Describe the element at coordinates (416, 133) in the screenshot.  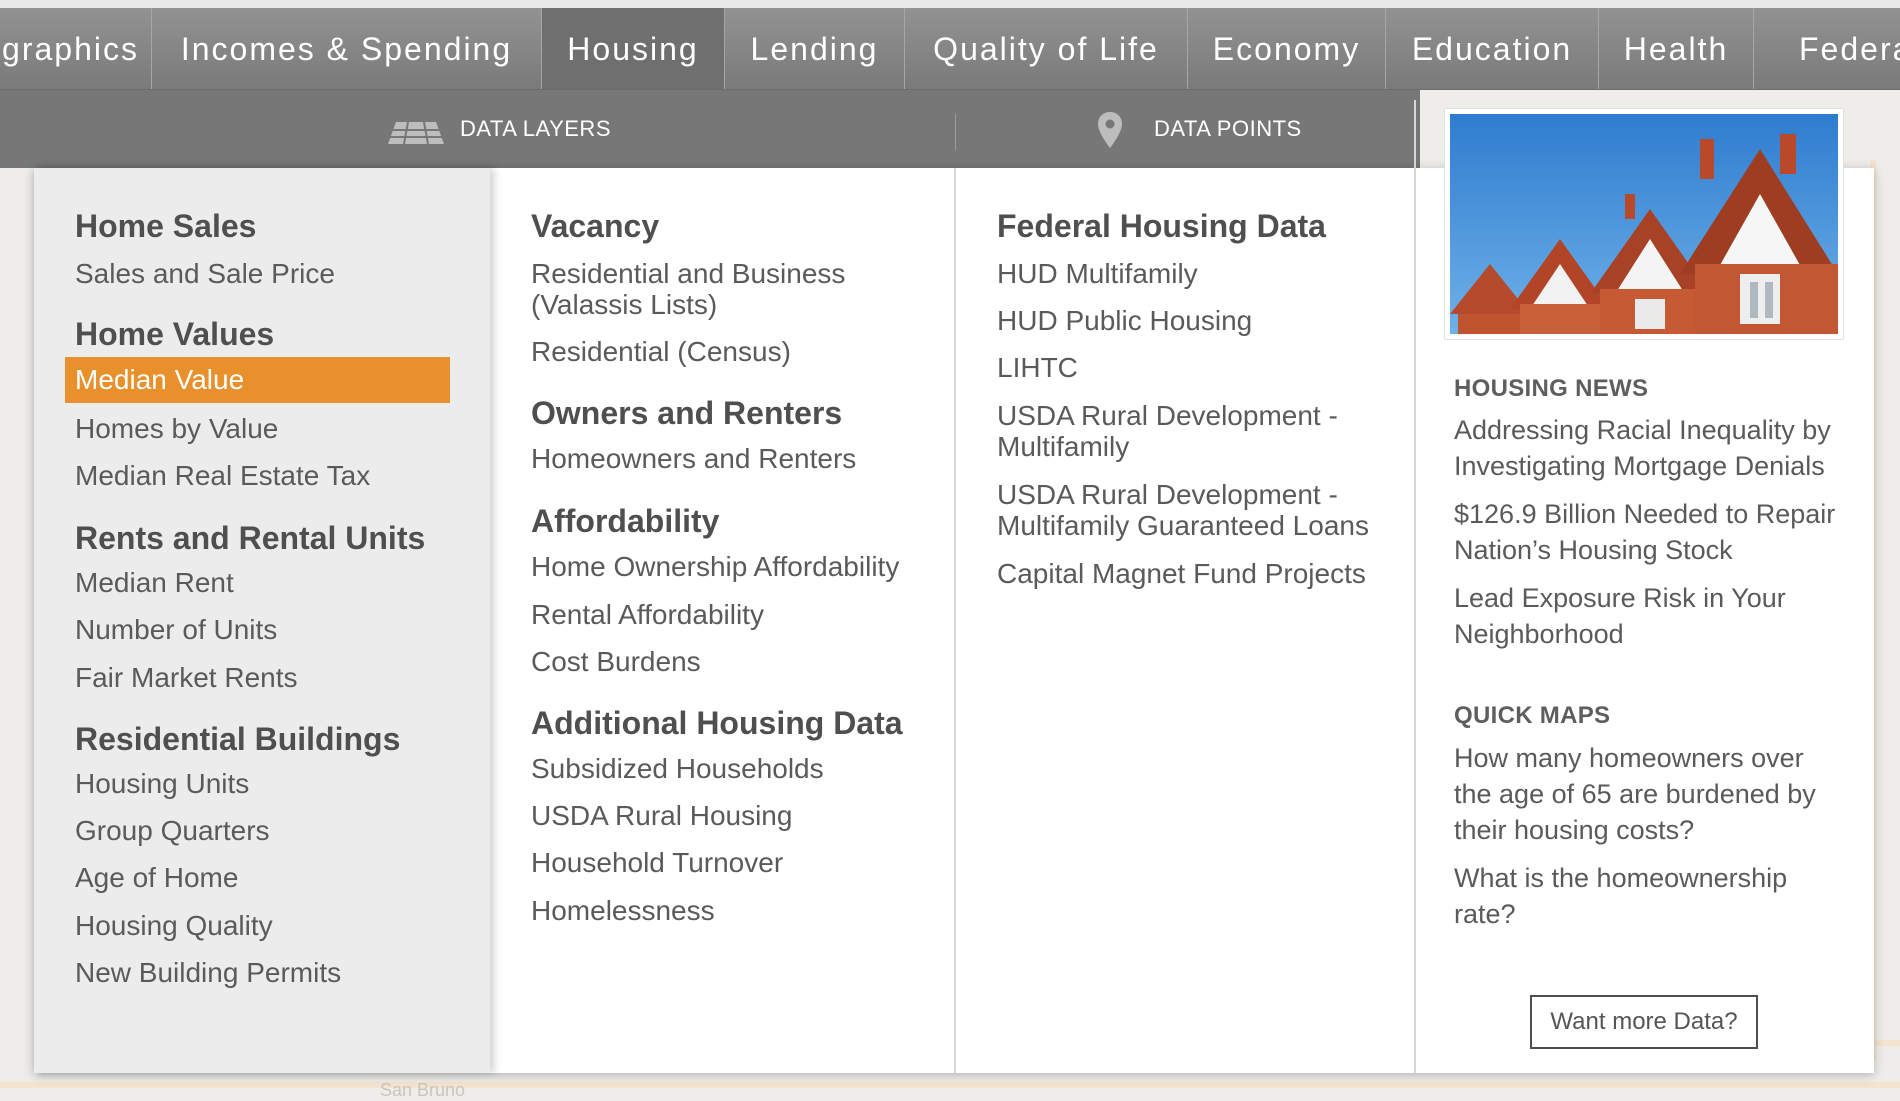
I see `layers-icon` at that location.